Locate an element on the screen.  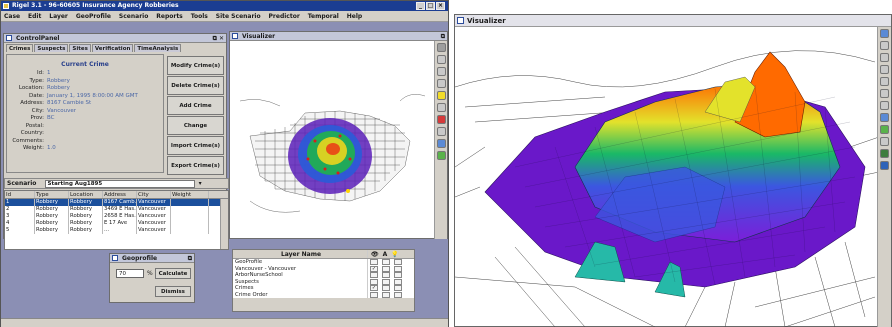
table-row: 1 Robbery Robbery 8167 Camb... Vancouver is located at coordinates (116, 202).